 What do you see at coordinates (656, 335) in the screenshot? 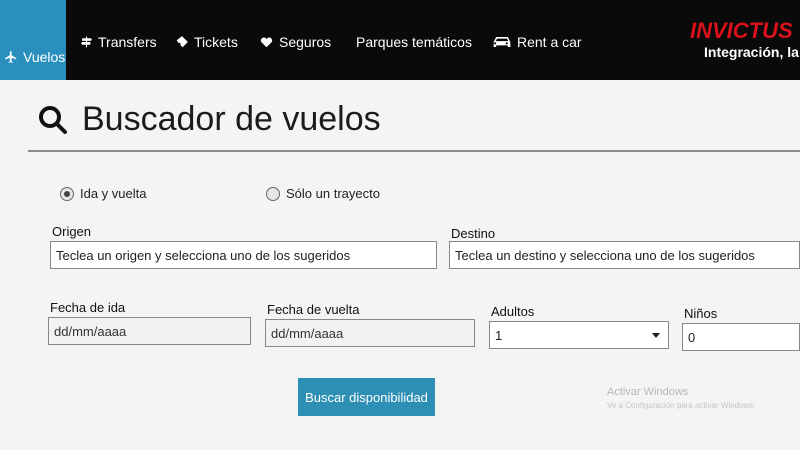
I see `chevron-down-icon` at bounding box center [656, 335].